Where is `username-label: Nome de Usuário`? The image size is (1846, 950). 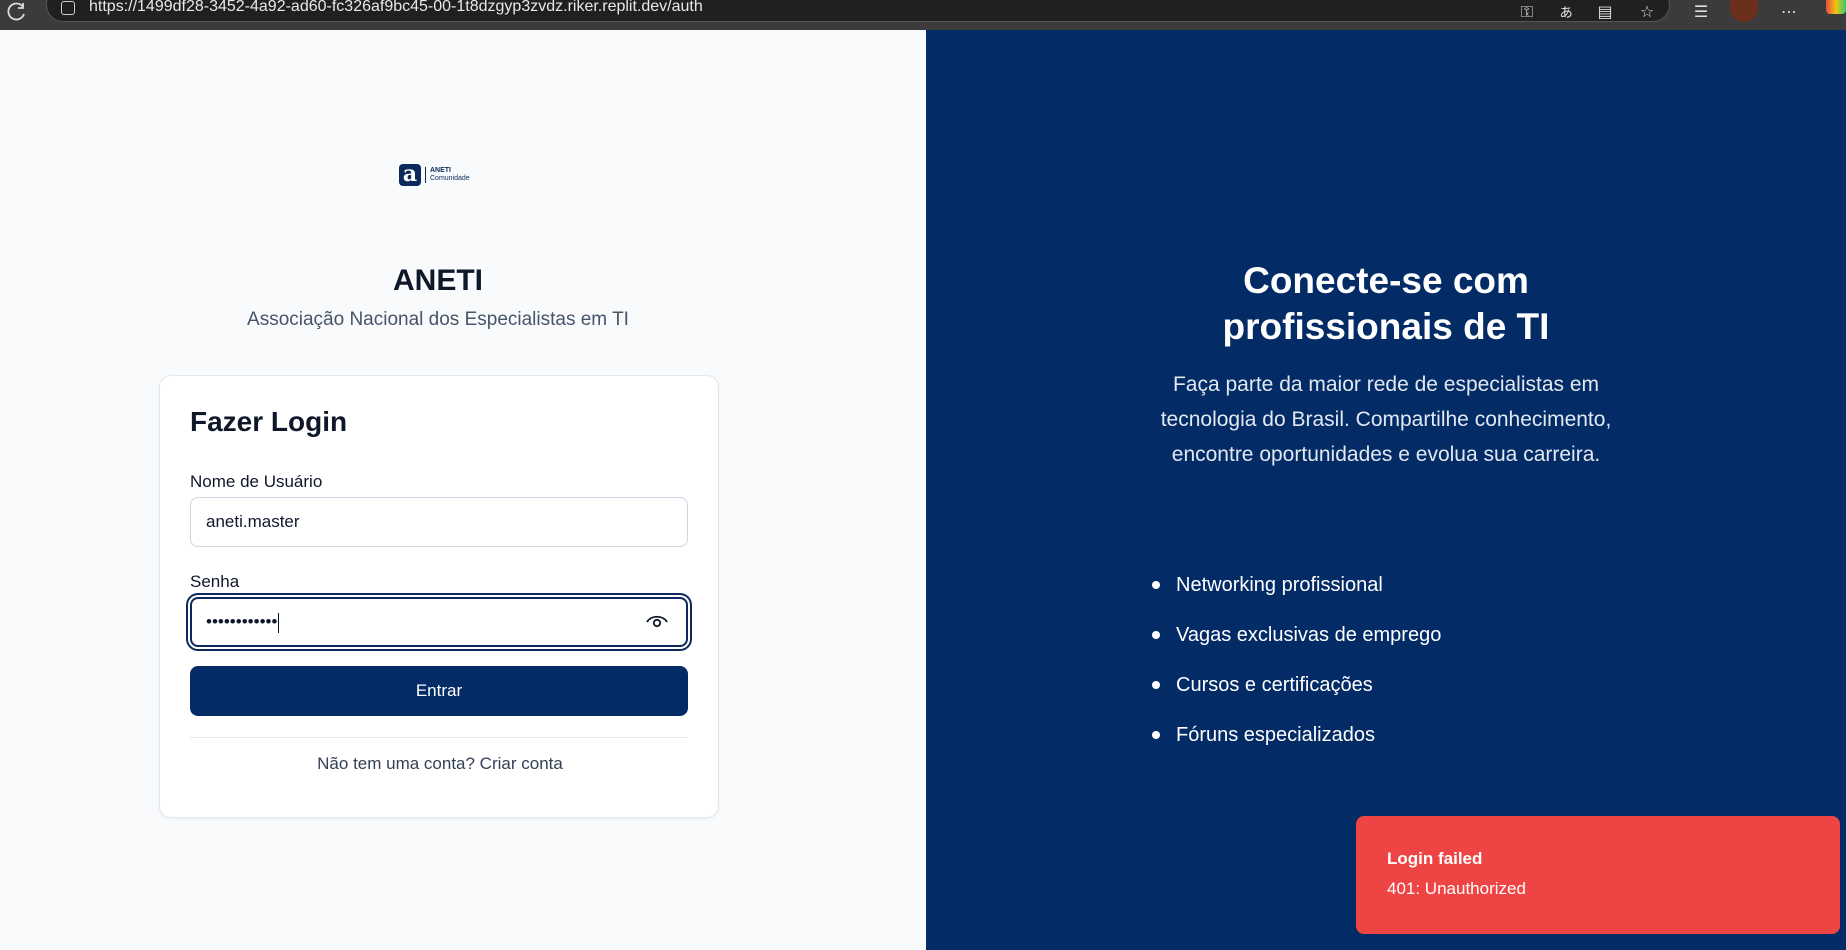 username-label: Nome de Usuário is located at coordinates (256, 481).